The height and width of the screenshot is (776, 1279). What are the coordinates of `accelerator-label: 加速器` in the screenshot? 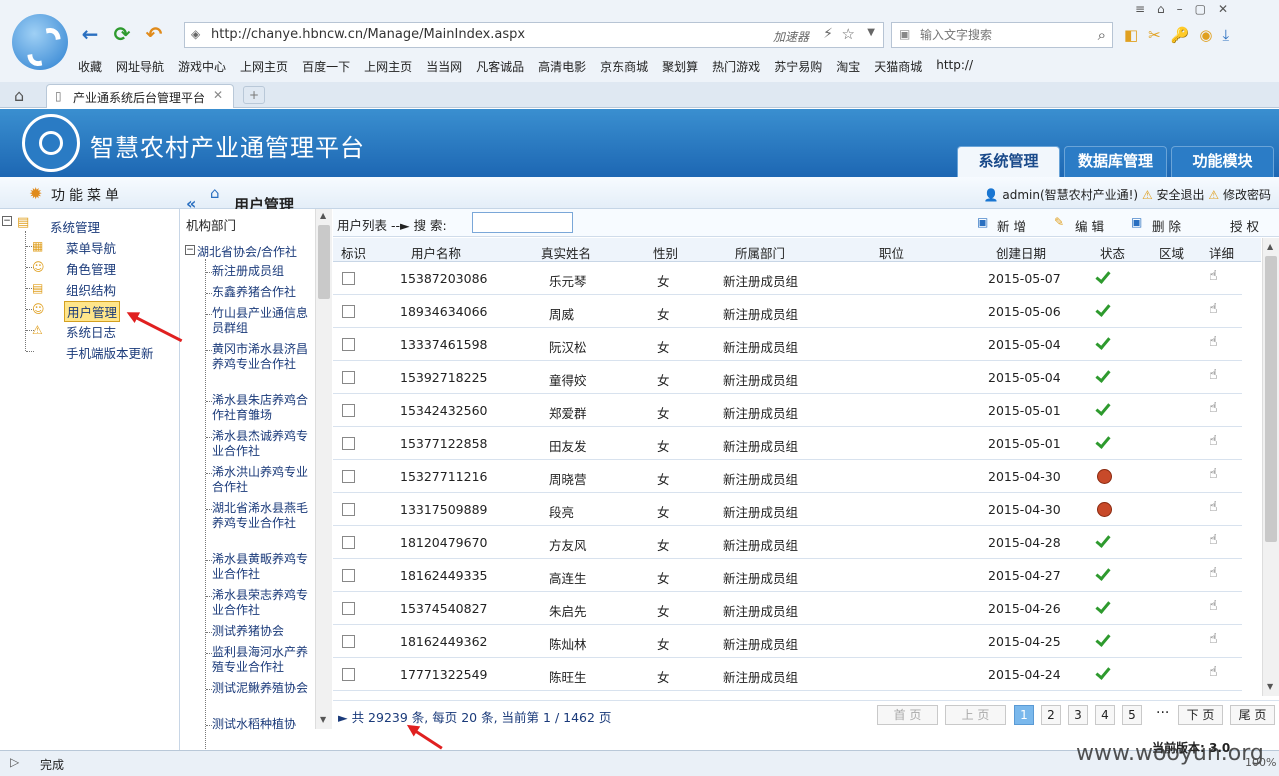 It's located at (791, 36).